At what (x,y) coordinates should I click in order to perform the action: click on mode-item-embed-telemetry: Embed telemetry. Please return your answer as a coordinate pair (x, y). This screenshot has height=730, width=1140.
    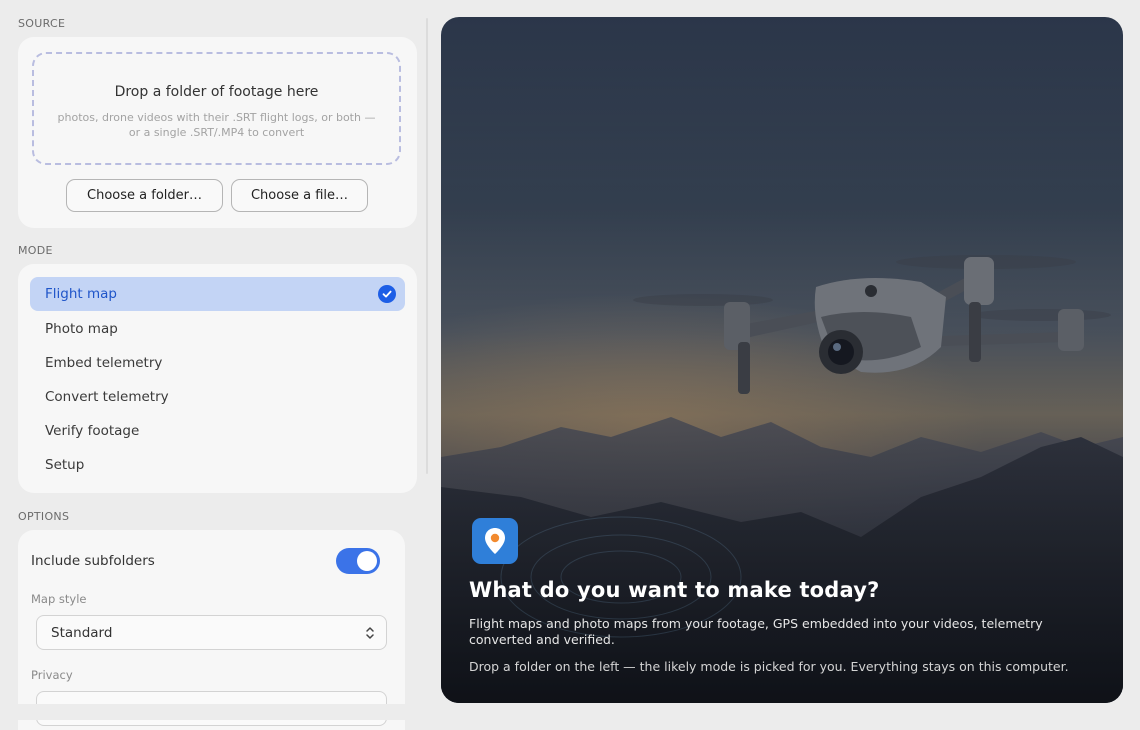
    Looking at the image, I should click on (217, 363).